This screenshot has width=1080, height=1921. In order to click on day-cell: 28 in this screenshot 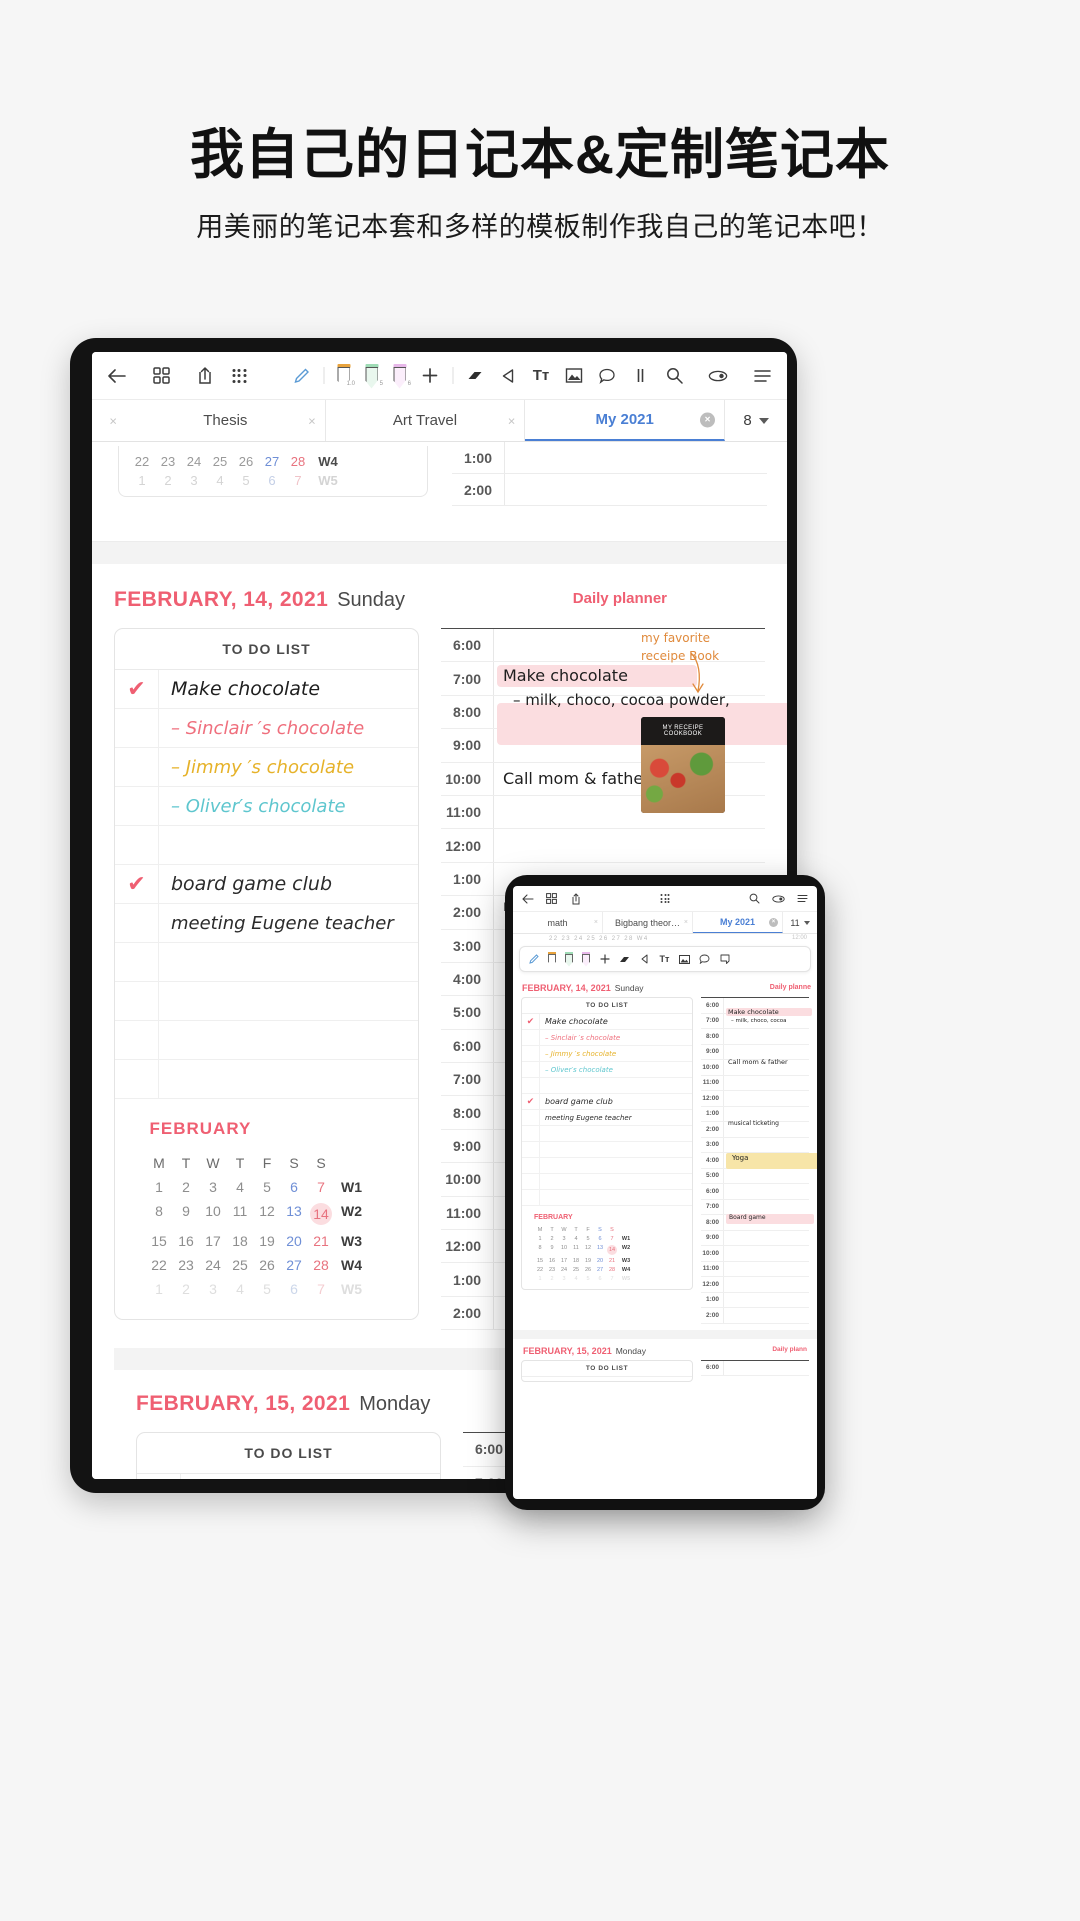, I will do `click(321, 1265)`.